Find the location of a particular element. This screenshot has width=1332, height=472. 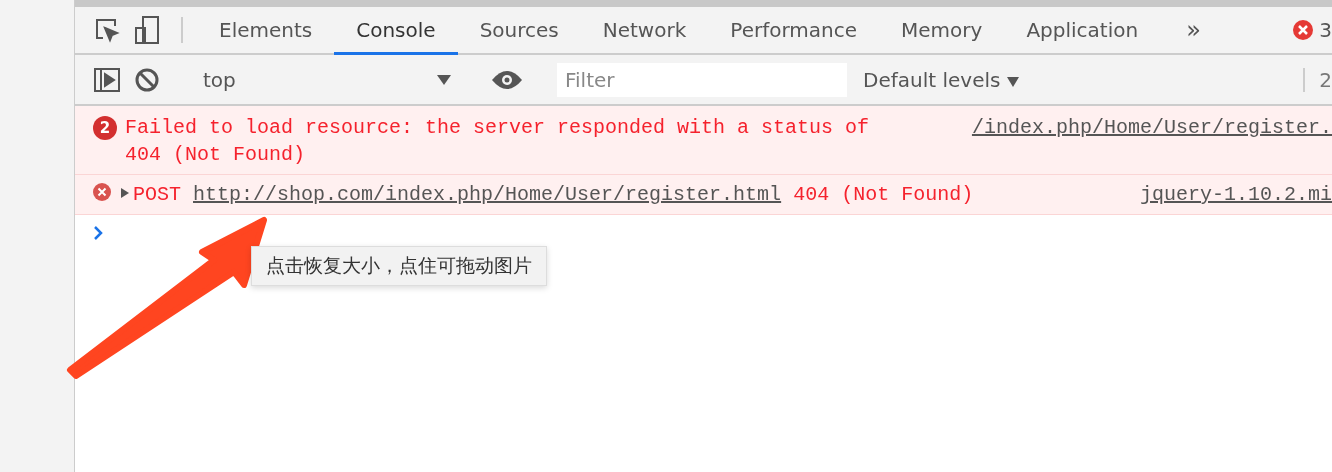

source-link: /index.php/Home/User/register. is located at coordinates (1151, 127).